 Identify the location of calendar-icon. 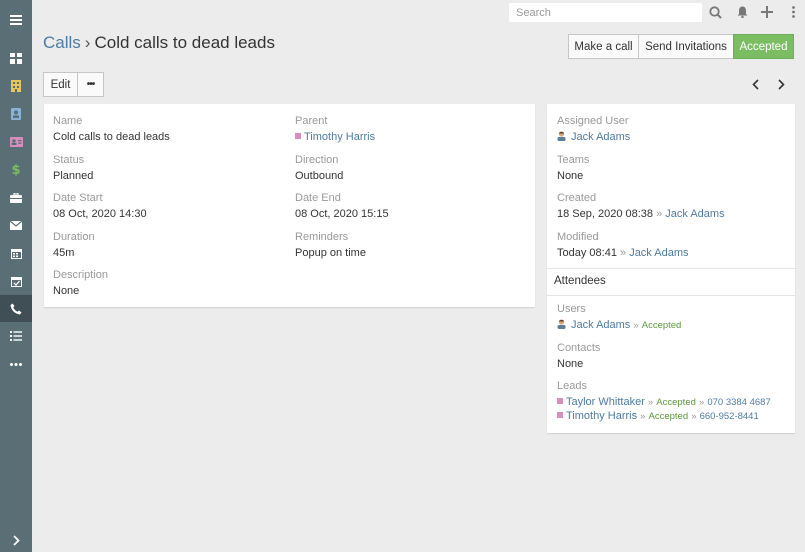
(16, 253).